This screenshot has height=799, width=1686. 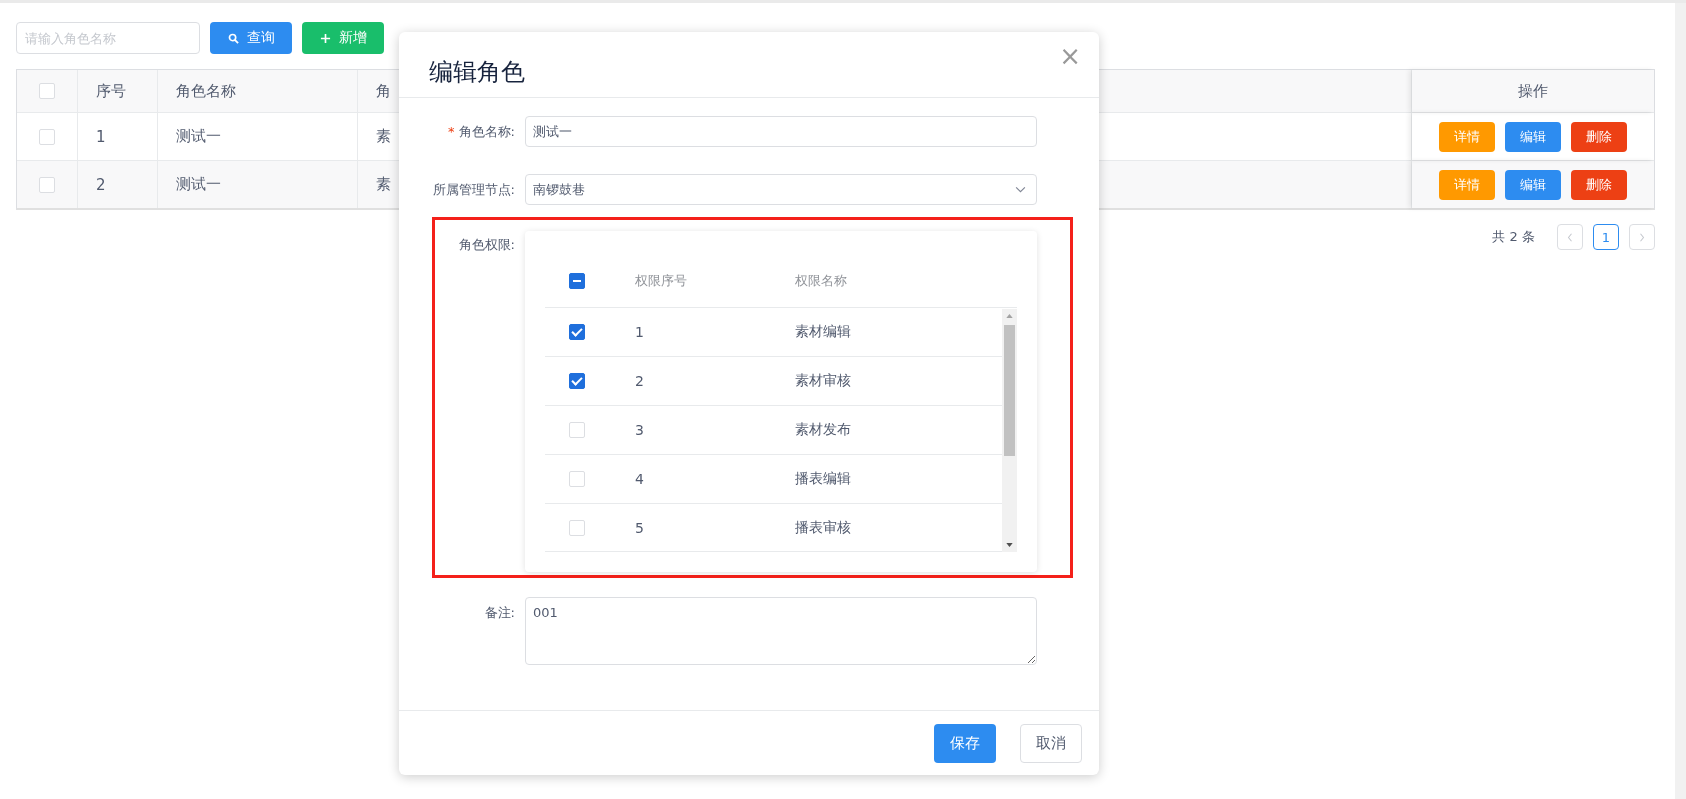 I want to click on field-label: 角色权限:, so click(x=486, y=245).